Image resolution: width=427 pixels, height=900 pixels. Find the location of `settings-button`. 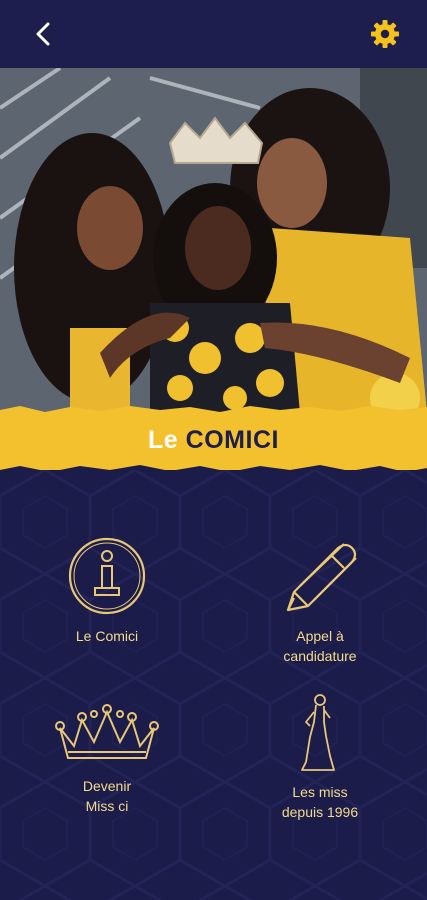

settings-button is located at coordinates (385, 34).